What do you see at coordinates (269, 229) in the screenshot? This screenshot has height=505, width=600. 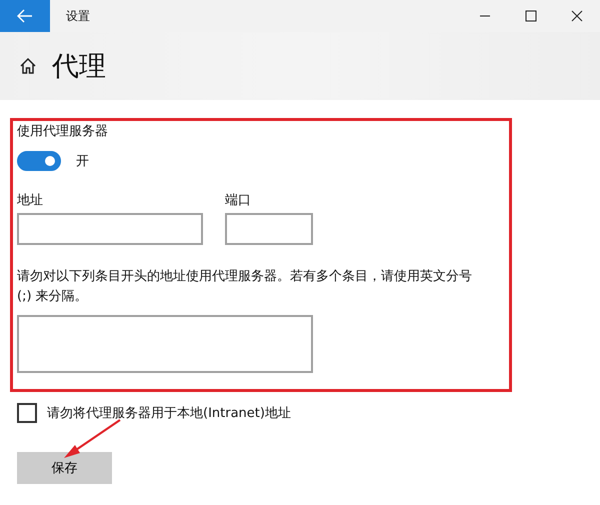 I see `port-field` at bounding box center [269, 229].